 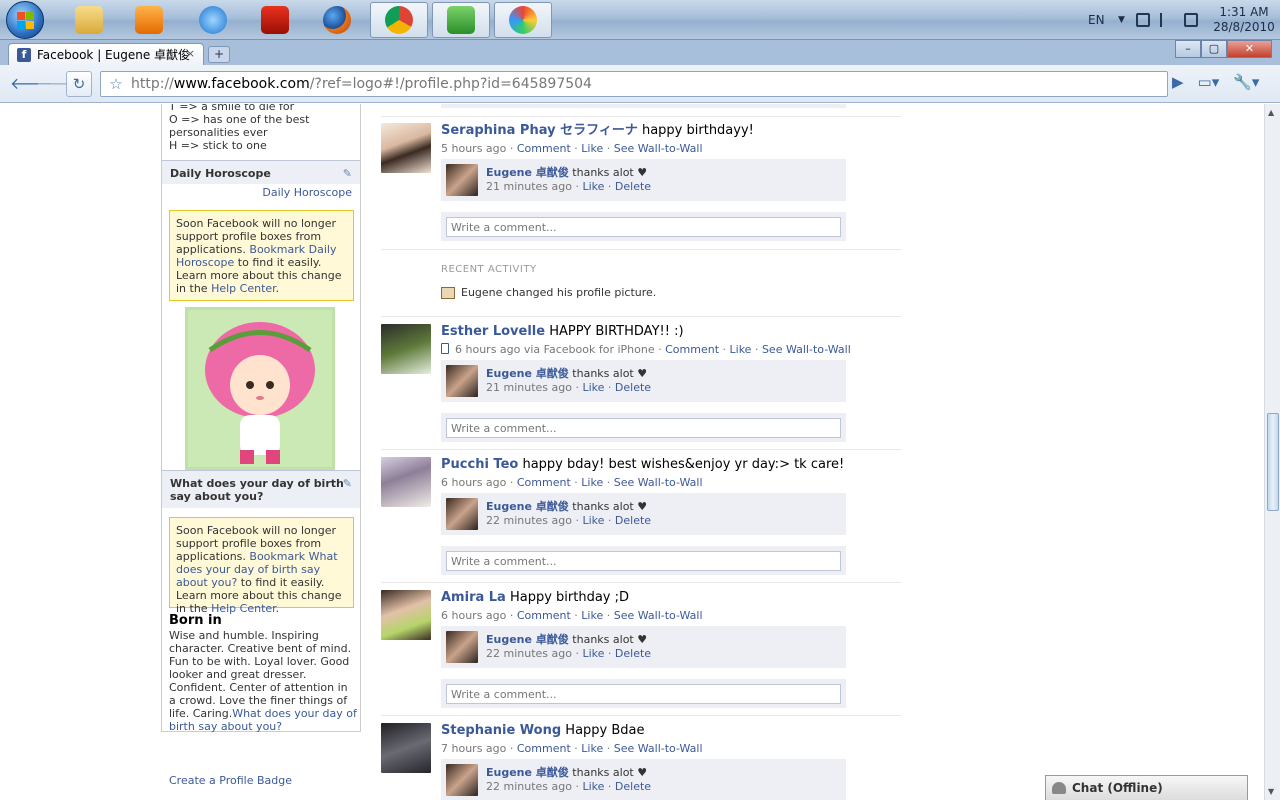 What do you see at coordinates (1209, 82) in the screenshot?
I see `page-menu-icon: ▭▾` at bounding box center [1209, 82].